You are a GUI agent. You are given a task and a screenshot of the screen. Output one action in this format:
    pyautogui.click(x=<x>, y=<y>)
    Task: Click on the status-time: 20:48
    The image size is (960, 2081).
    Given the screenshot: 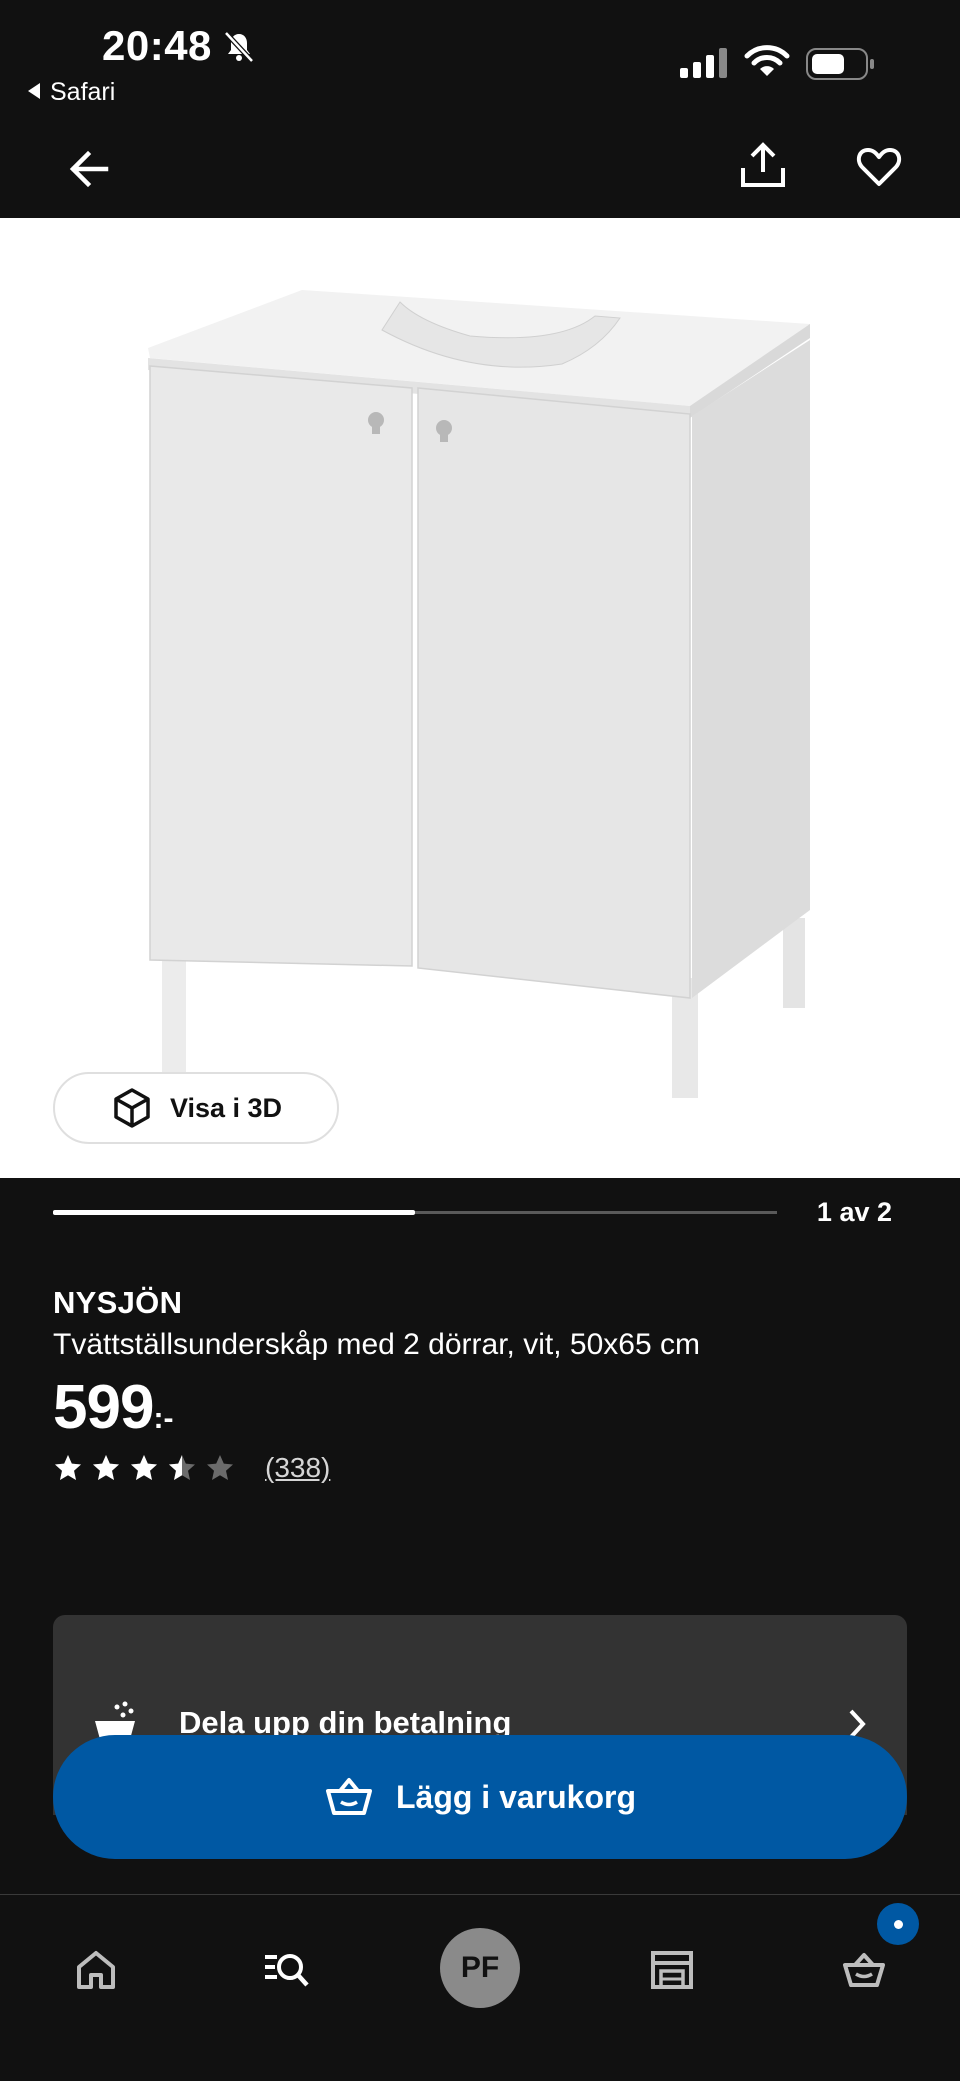 What is the action you would take?
    pyautogui.click(x=157, y=45)
    